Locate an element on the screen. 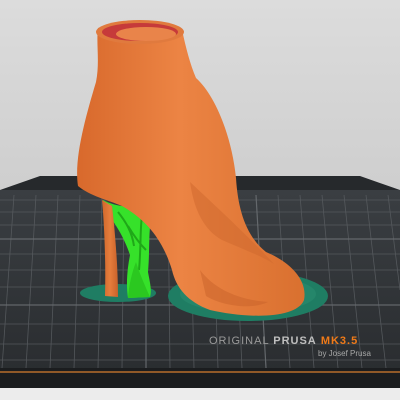 Image resolution: width=400 pixels, height=400 pixels. bed-logo-byline: by Josef Prusa is located at coordinates (344, 353).